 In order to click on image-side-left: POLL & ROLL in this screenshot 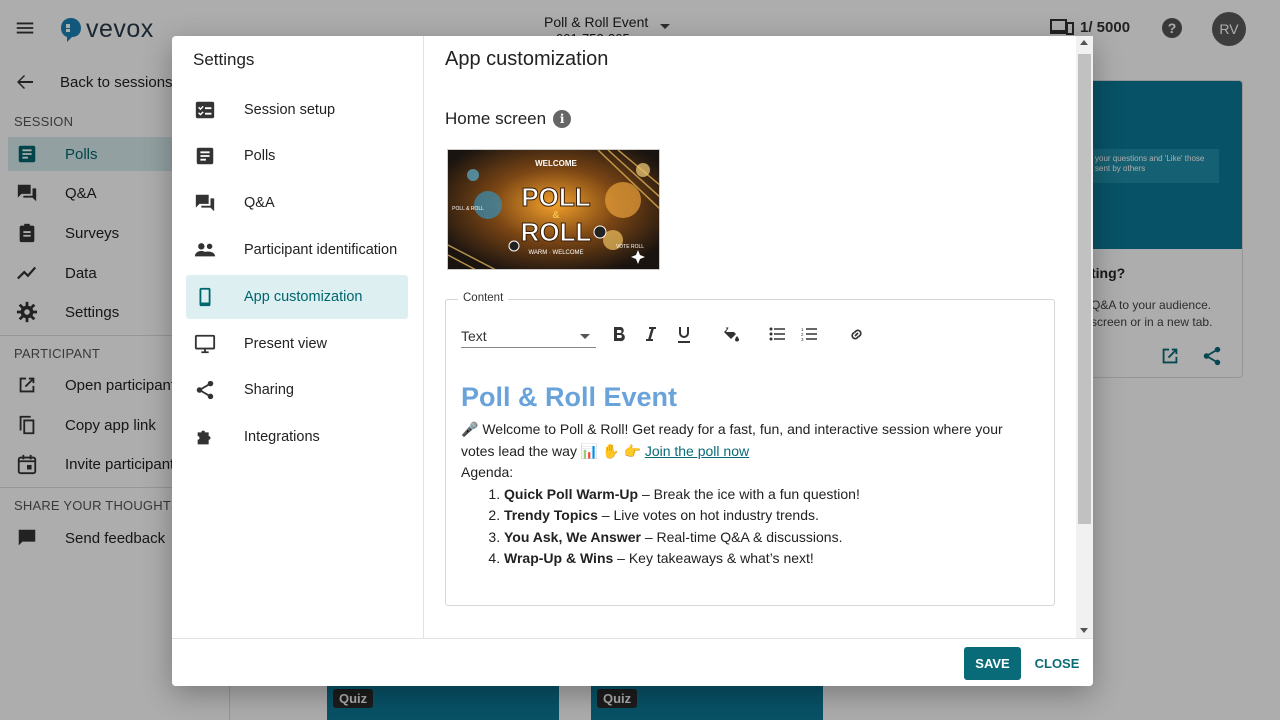, I will do `click(468, 209)`.